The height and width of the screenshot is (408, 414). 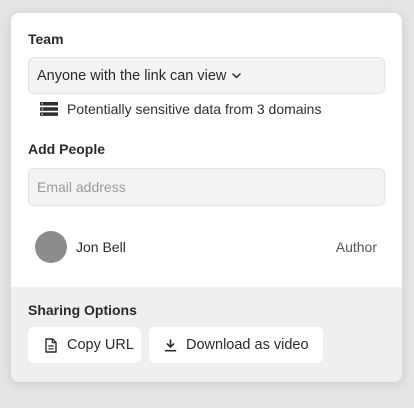 I want to click on download-as-video-label: Download as video, so click(x=247, y=345).